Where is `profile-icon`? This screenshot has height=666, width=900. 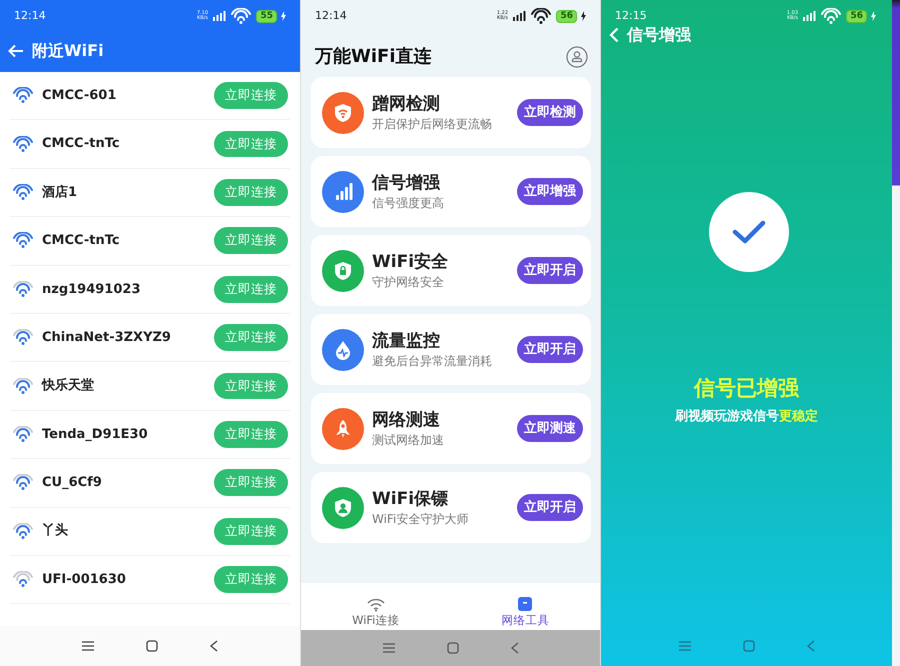
profile-icon is located at coordinates (577, 57).